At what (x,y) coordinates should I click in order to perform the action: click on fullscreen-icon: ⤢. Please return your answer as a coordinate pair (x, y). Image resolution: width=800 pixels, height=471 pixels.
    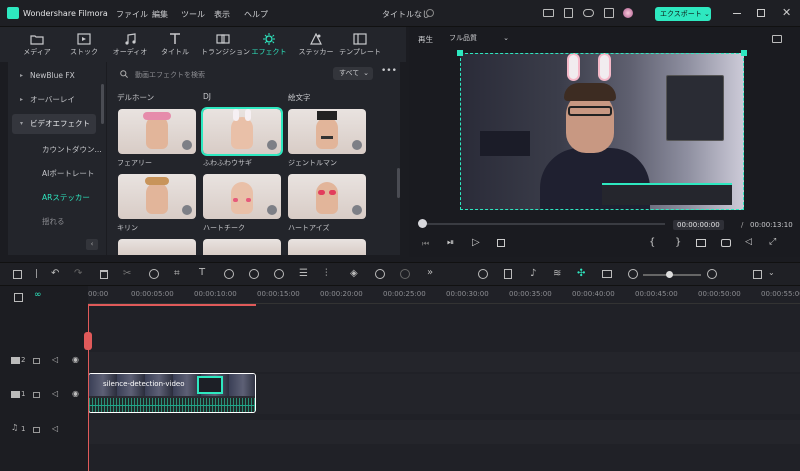
    Looking at the image, I should click on (772, 242).